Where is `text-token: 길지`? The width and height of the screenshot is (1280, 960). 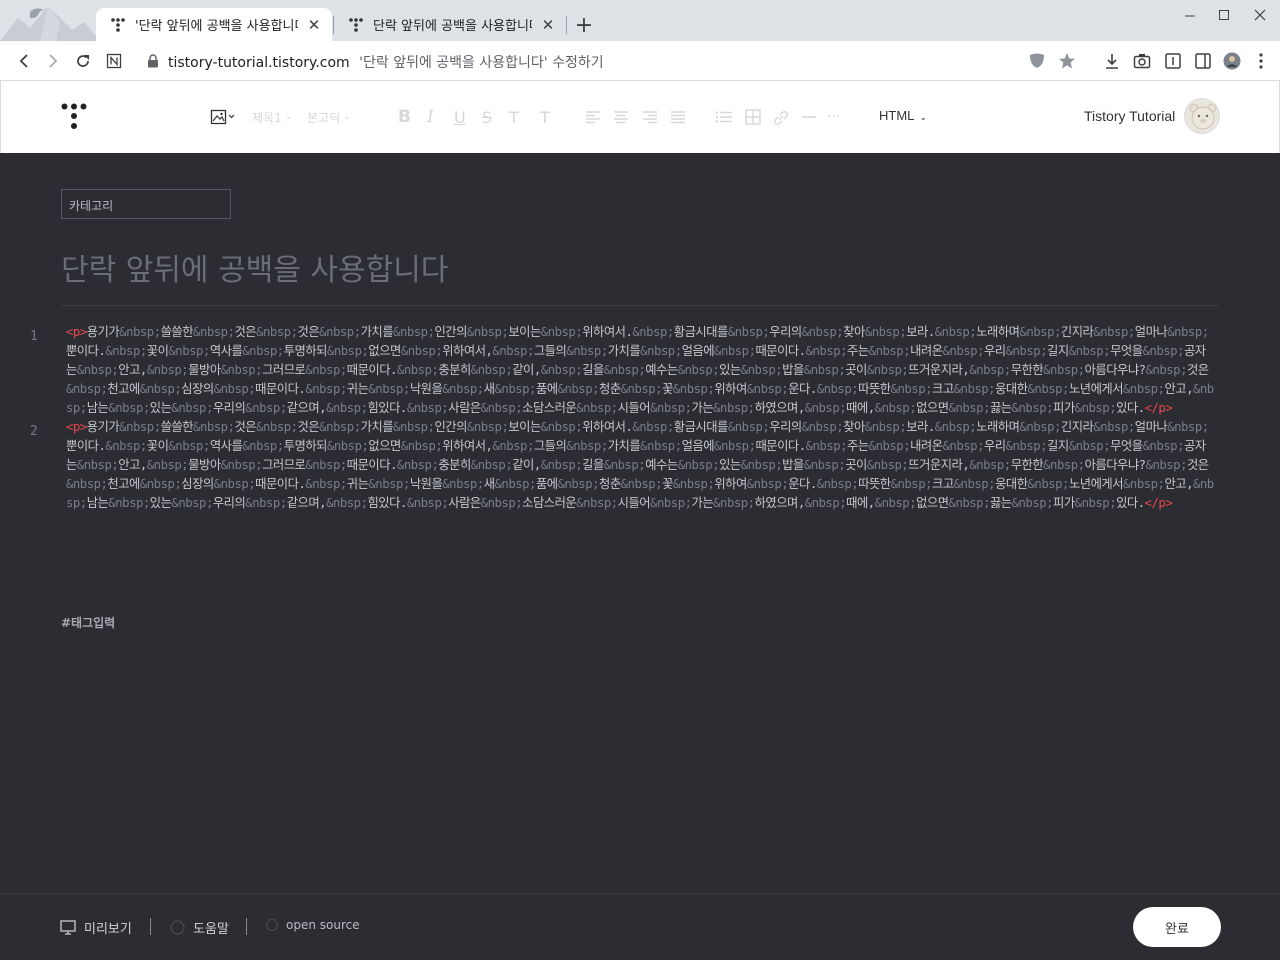
text-token: 길지 is located at coordinates (1058, 351).